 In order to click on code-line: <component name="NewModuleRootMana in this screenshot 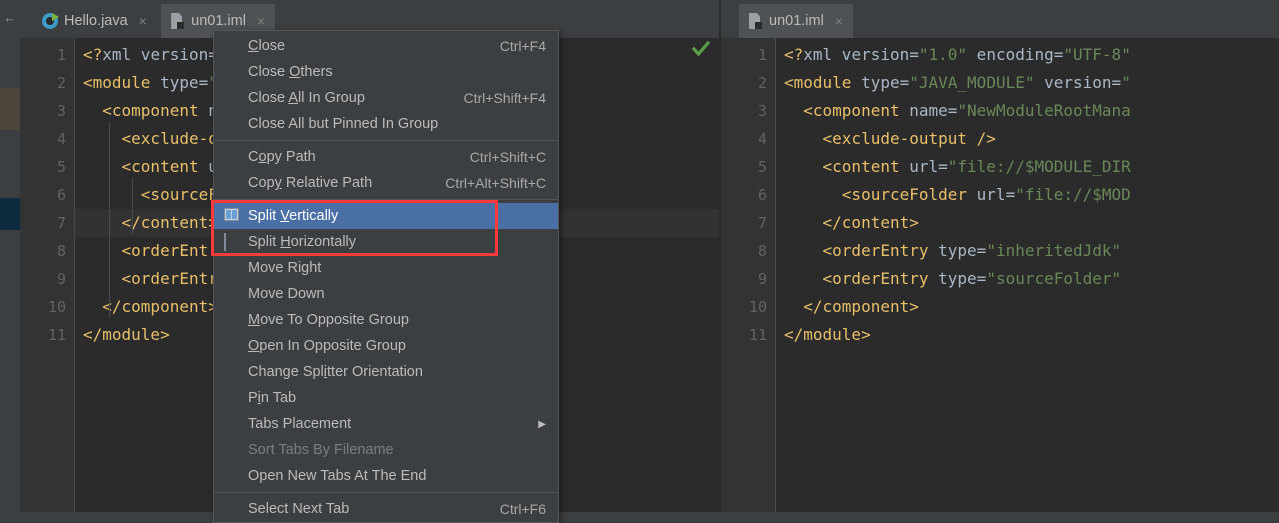, I will do `click(957, 111)`.